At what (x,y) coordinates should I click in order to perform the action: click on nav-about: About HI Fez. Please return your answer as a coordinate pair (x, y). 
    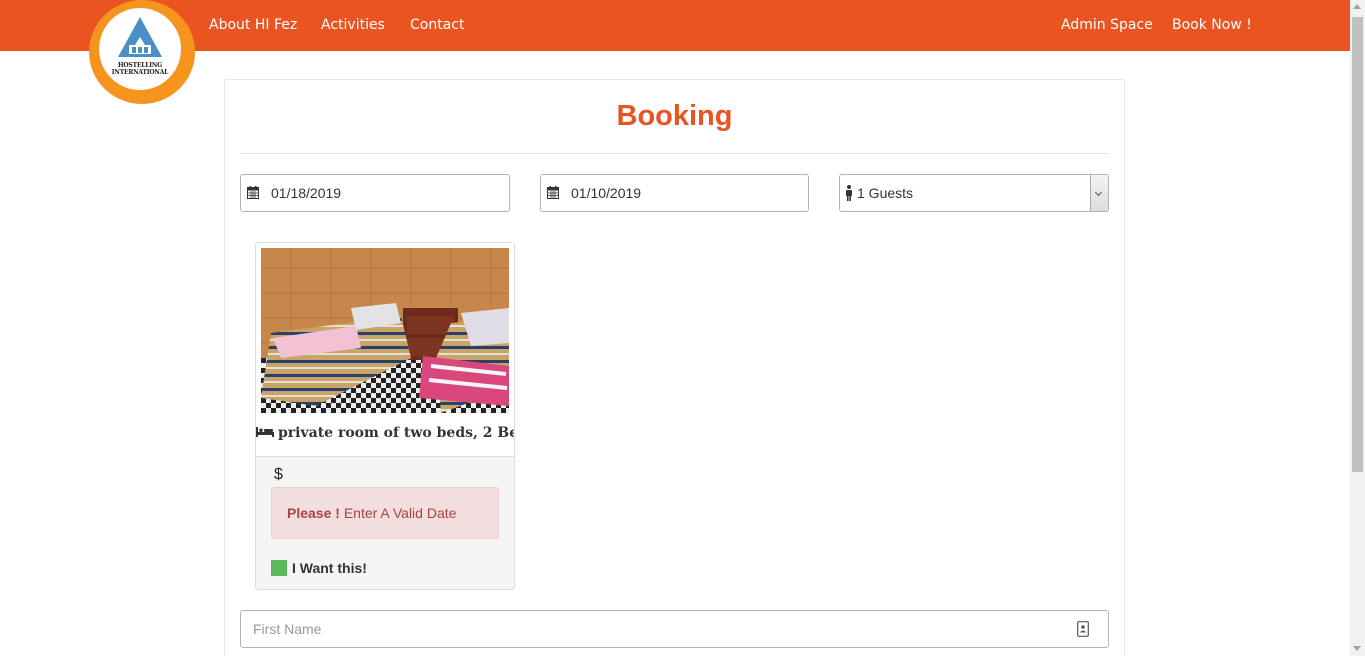
    Looking at the image, I should click on (253, 25).